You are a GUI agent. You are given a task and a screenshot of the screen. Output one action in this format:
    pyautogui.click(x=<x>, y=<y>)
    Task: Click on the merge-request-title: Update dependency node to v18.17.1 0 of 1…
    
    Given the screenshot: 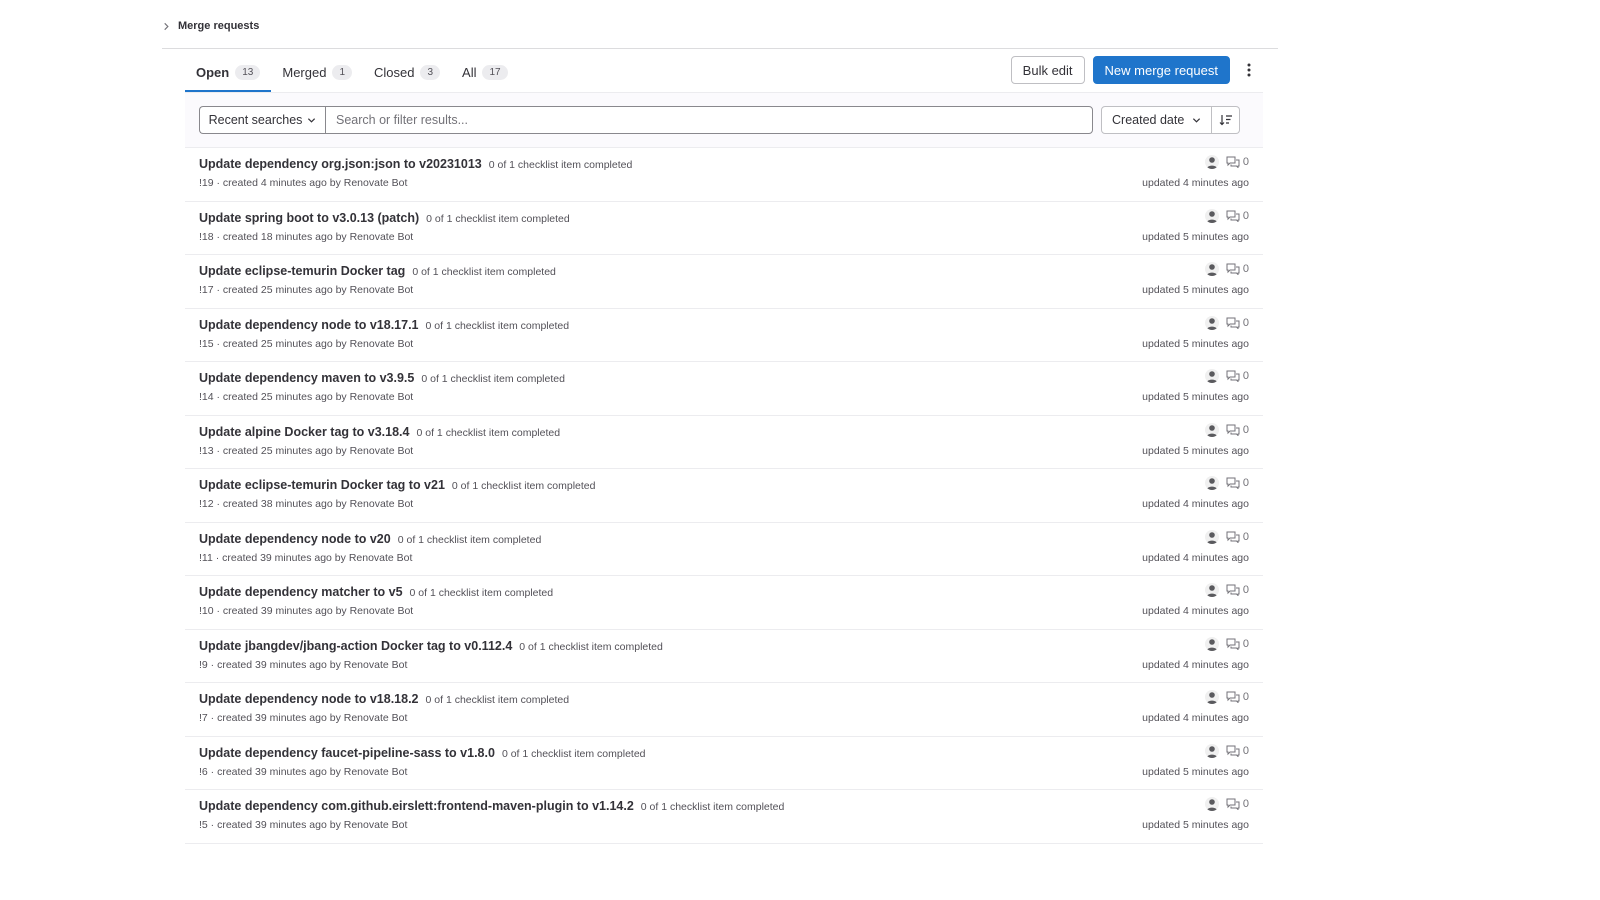 What is the action you would take?
    pyautogui.click(x=384, y=325)
    